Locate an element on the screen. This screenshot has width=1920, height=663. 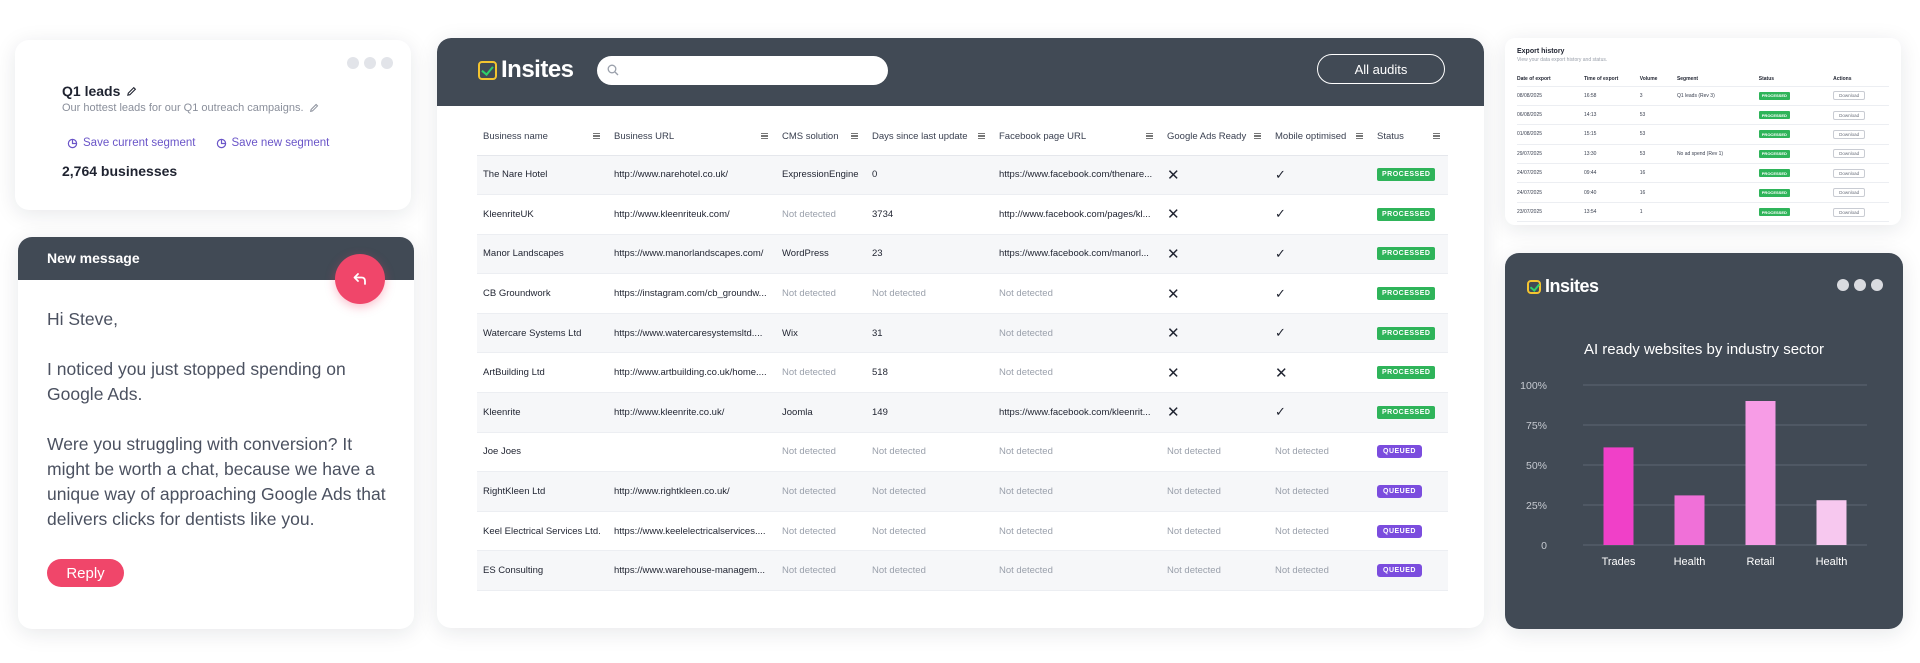
save-current-segment-button: Save current segment is located at coordinates (131, 143).